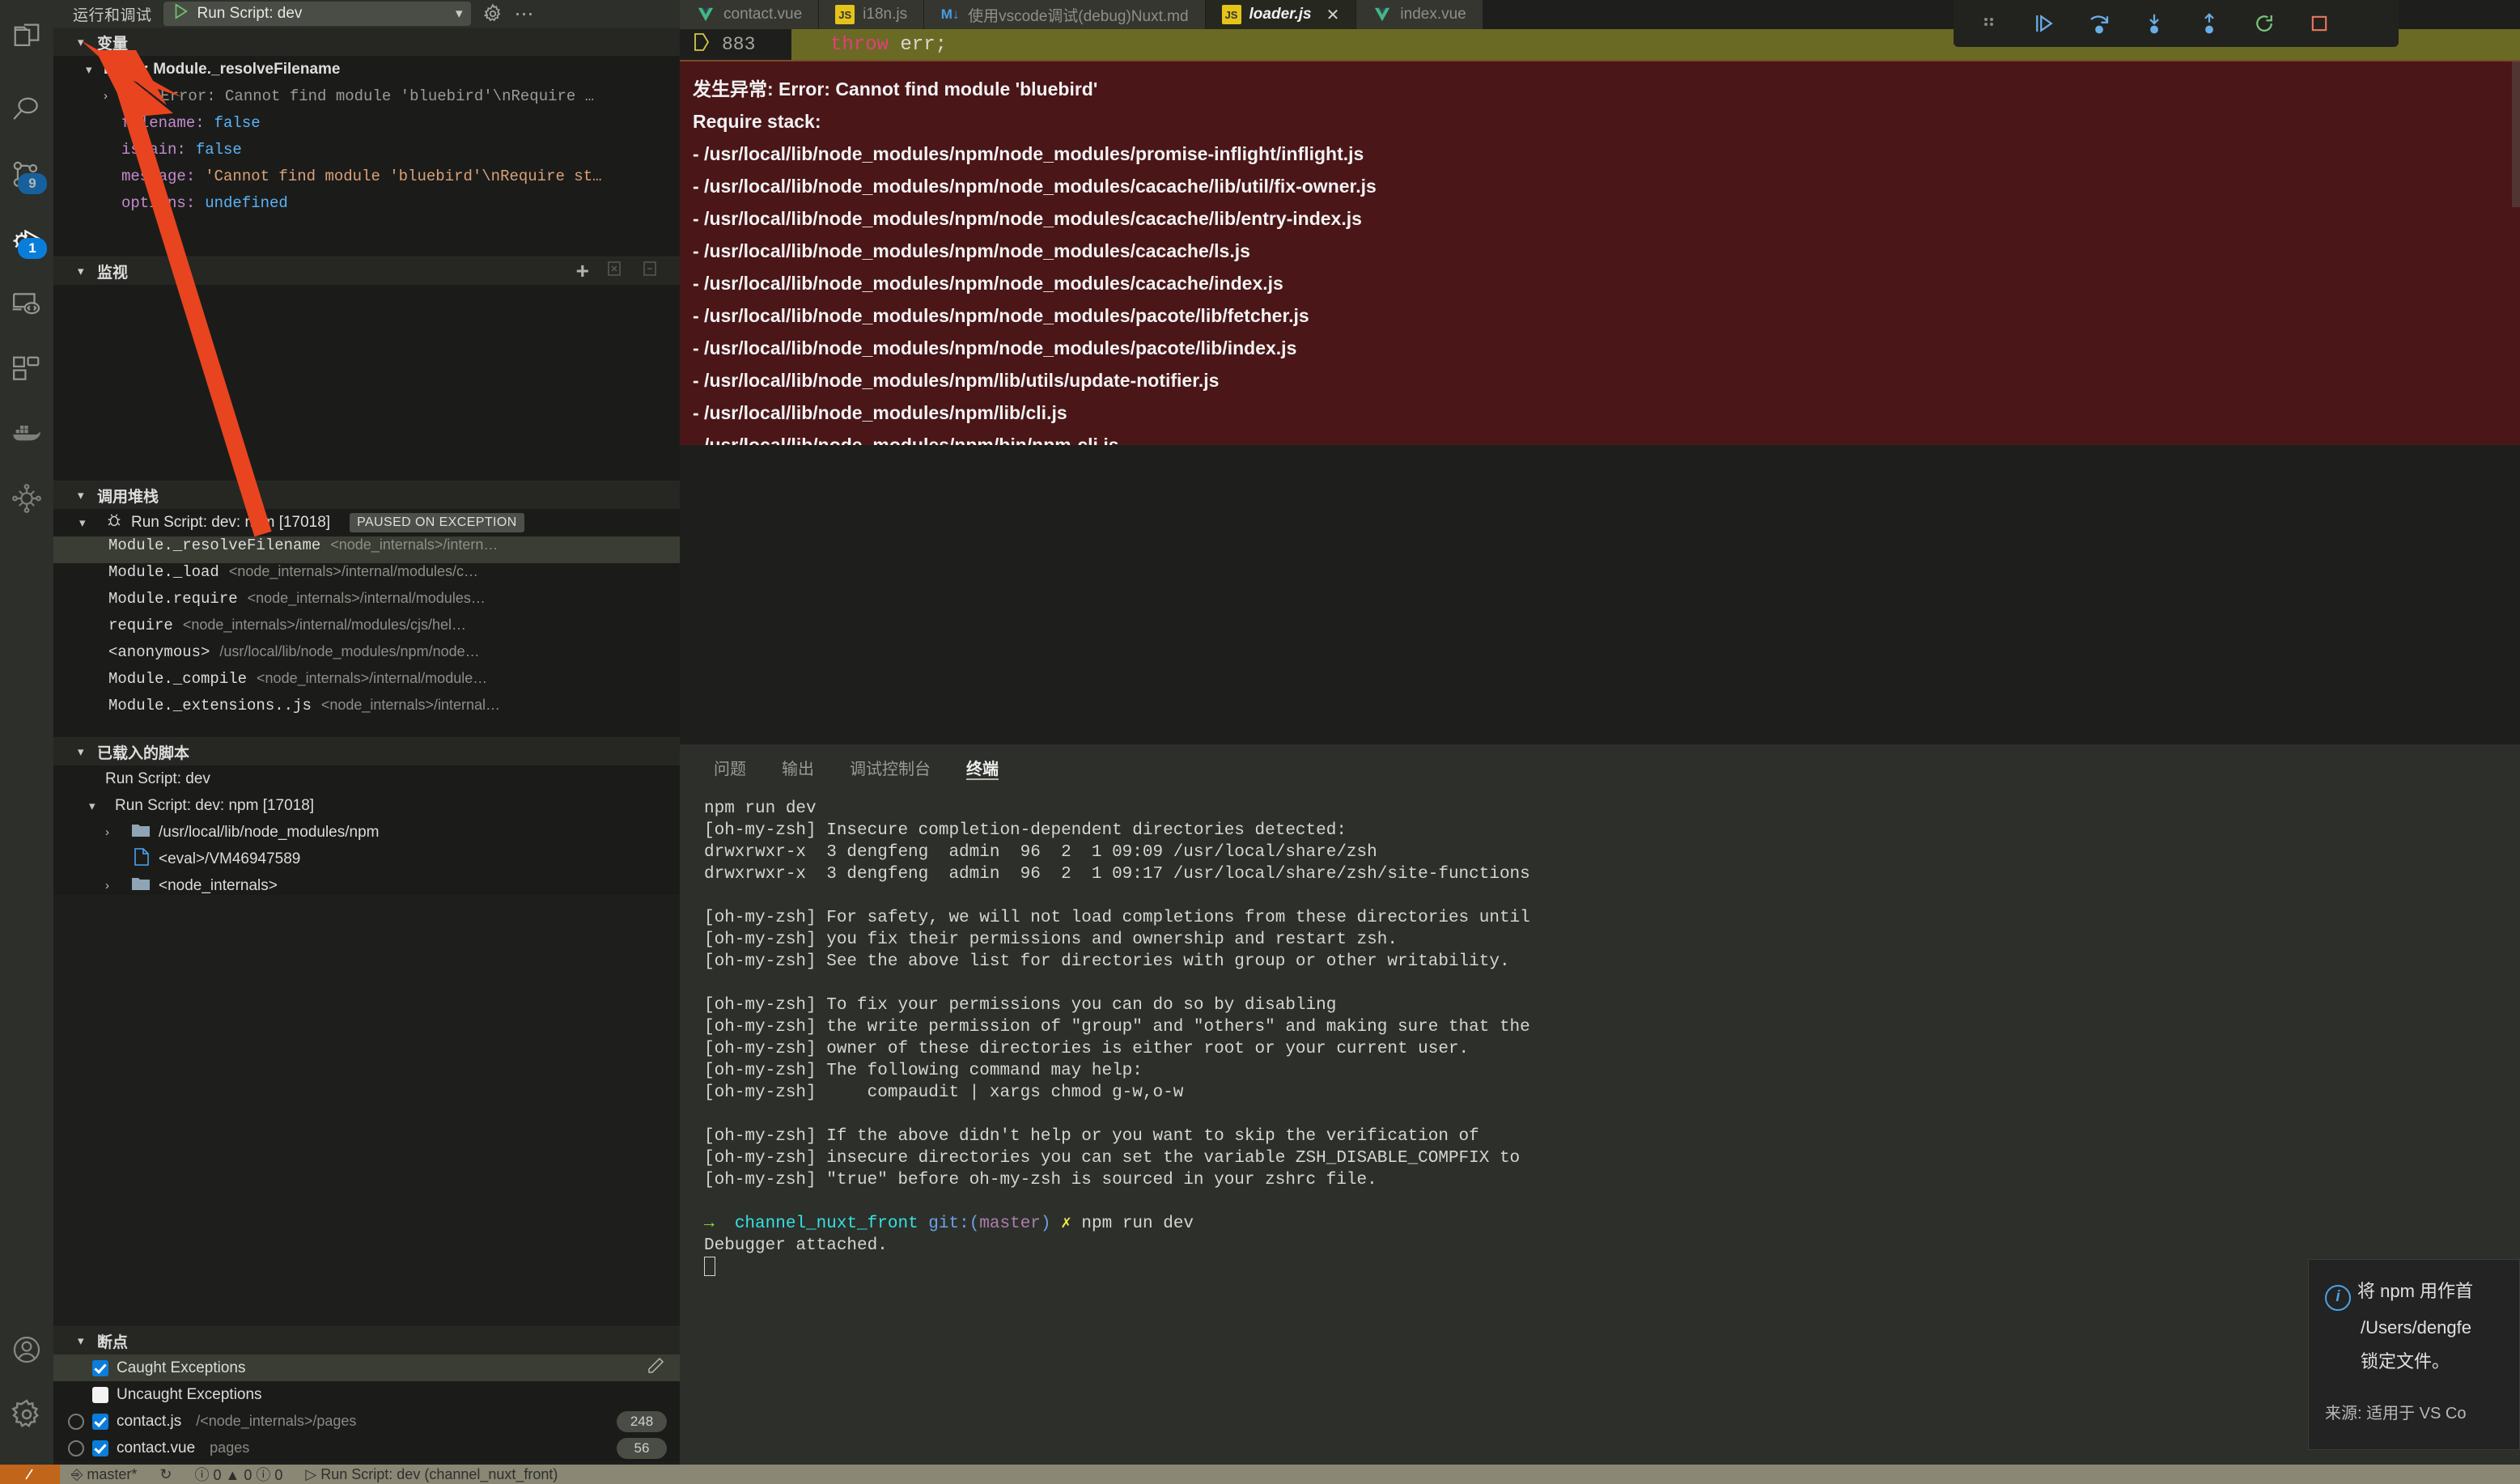 The width and height of the screenshot is (2520, 1484). Describe the element at coordinates (135, 96) in the screenshot. I see `variable-name: err` at that location.